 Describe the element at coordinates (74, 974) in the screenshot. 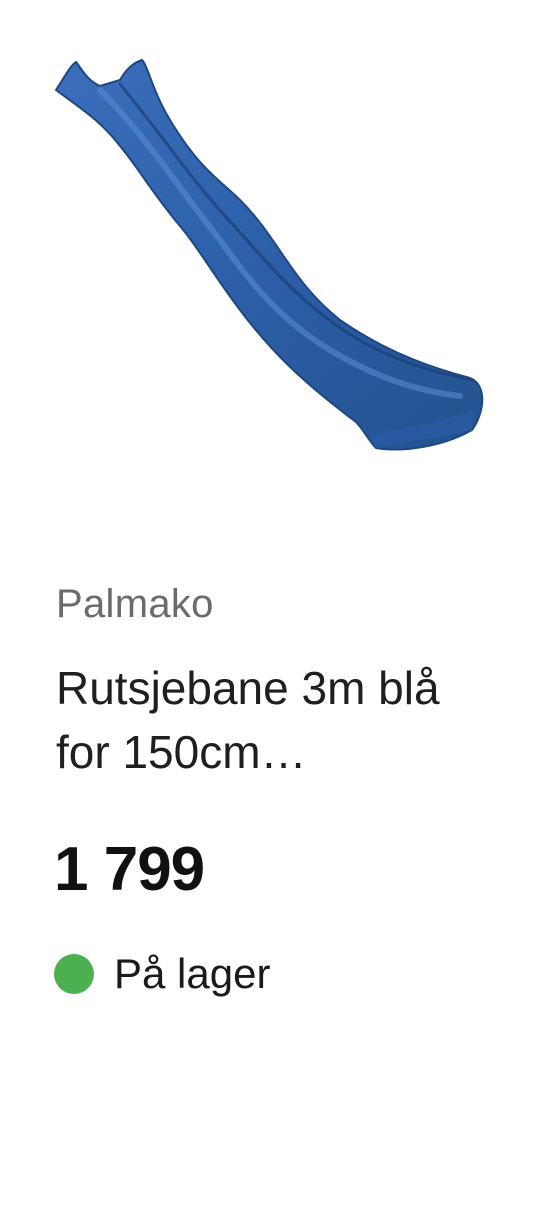

I see `in-stock-dot-icon` at that location.